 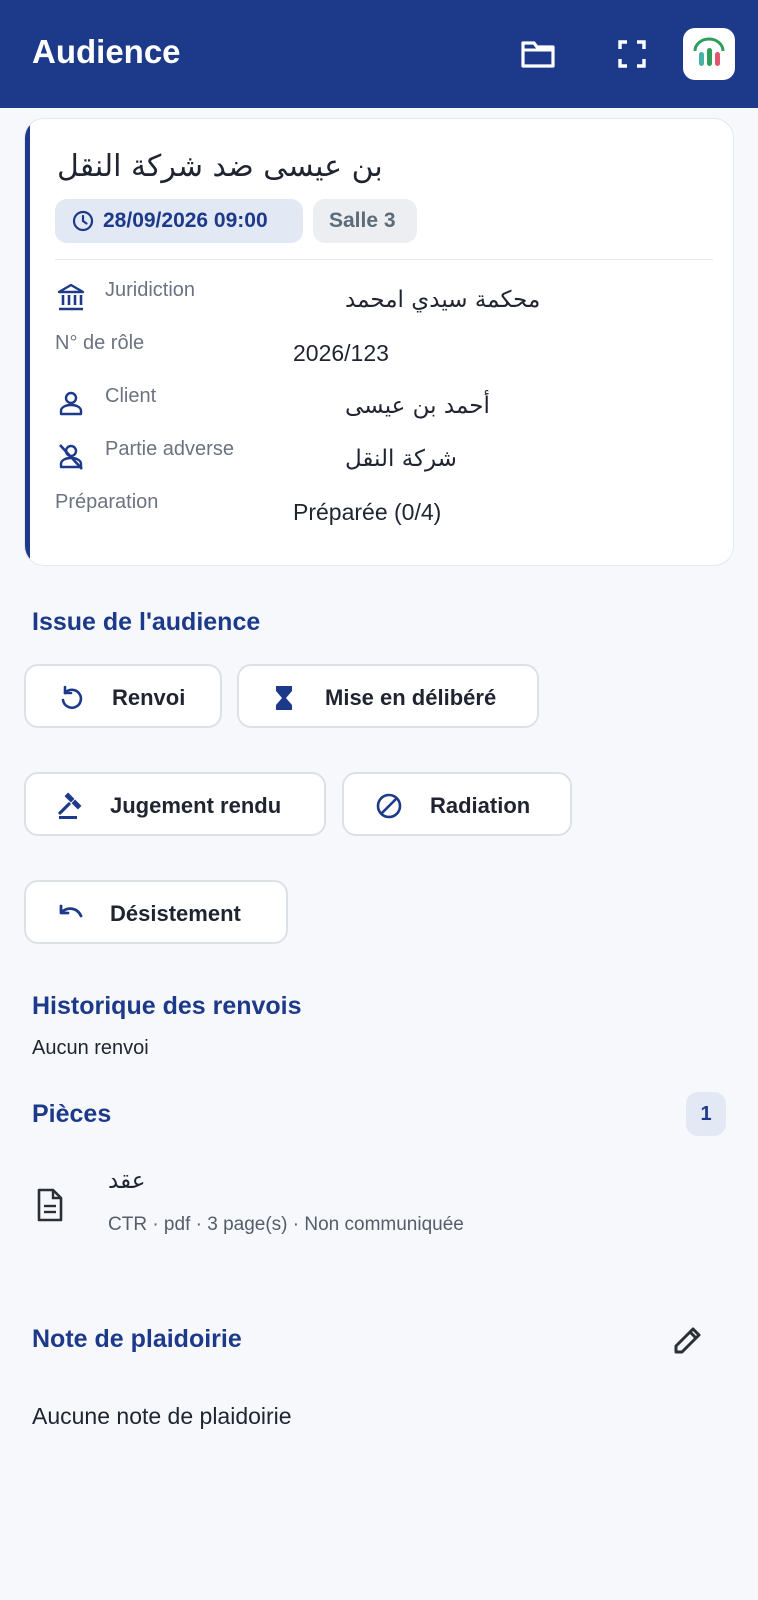 I want to click on jurisdiction-label: Juridiction, so click(x=150, y=290).